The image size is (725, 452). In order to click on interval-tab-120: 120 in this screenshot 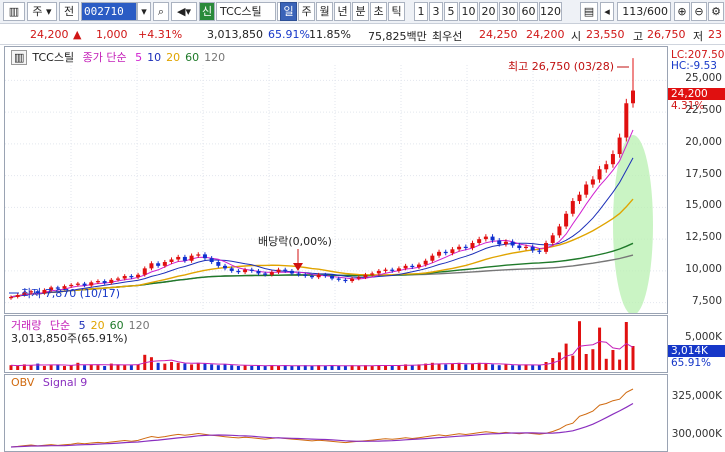, I will do `click(550, 11)`.